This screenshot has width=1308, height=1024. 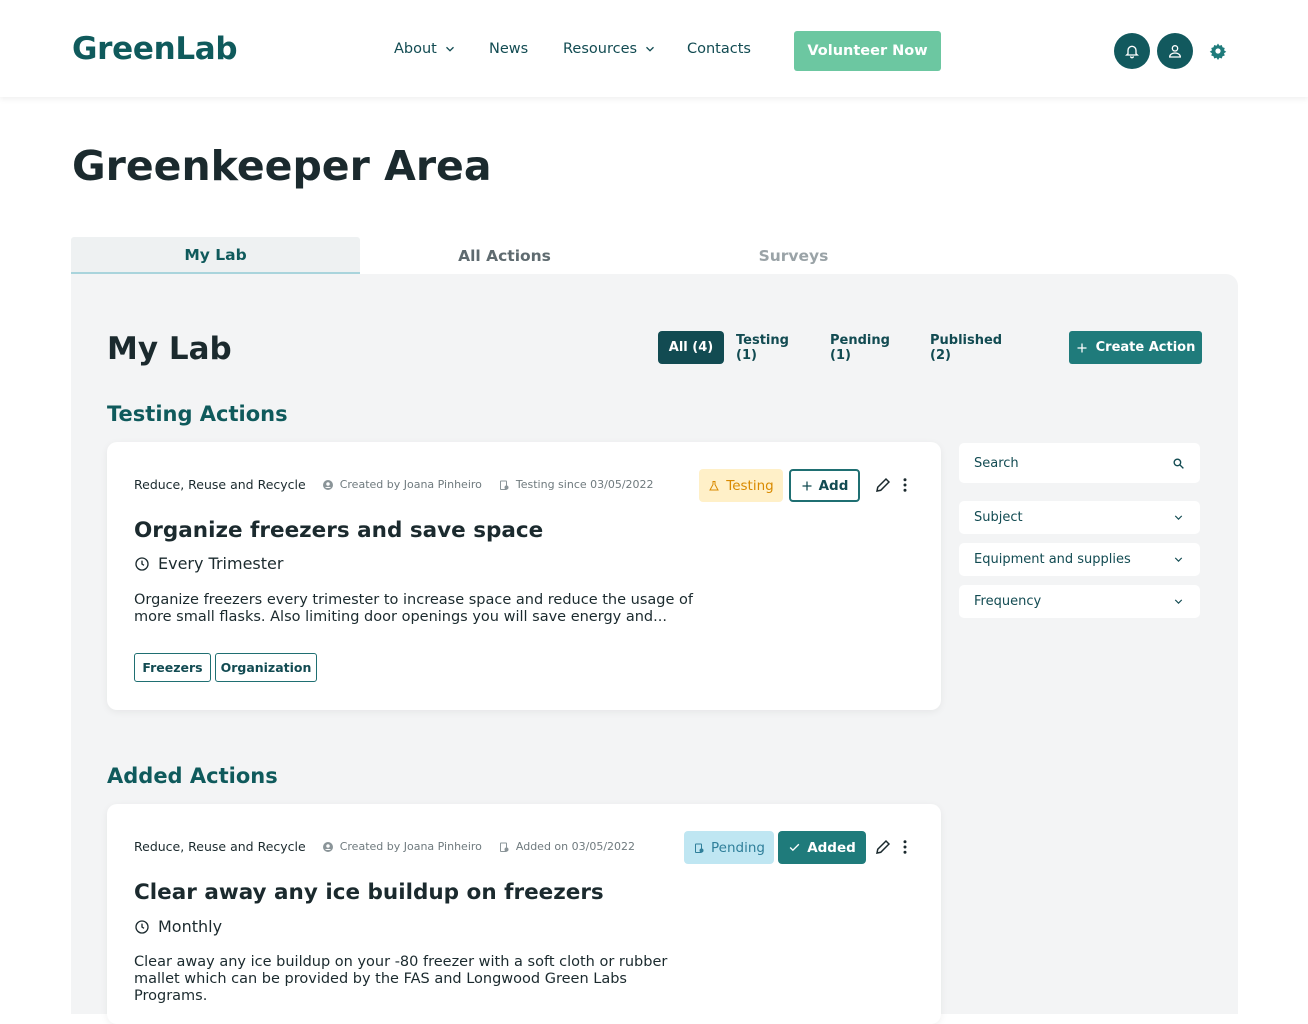 I want to click on frequency-dropdown-label: Frequency, so click(x=1008, y=601).